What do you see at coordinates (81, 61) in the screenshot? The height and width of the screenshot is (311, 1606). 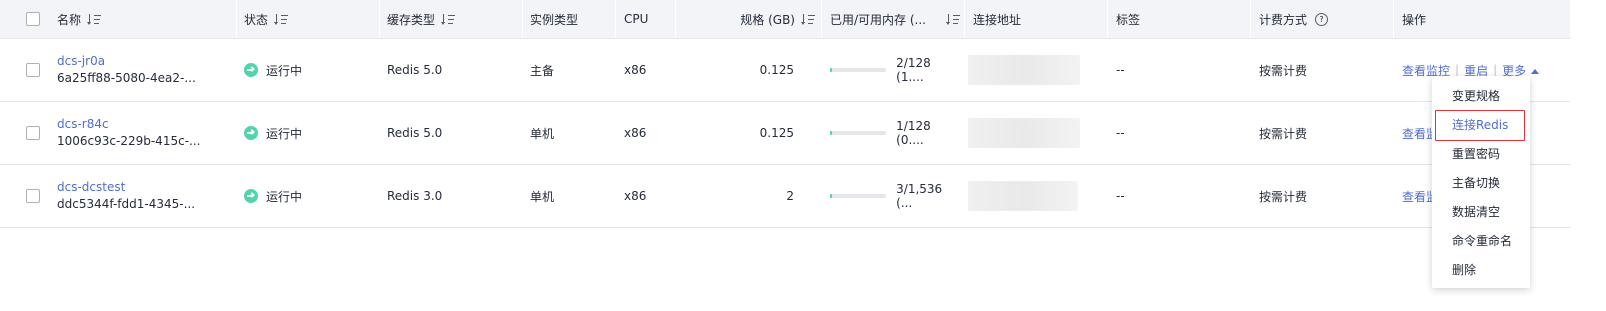 I see `instance-name-link: dcs-jr0a` at bounding box center [81, 61].